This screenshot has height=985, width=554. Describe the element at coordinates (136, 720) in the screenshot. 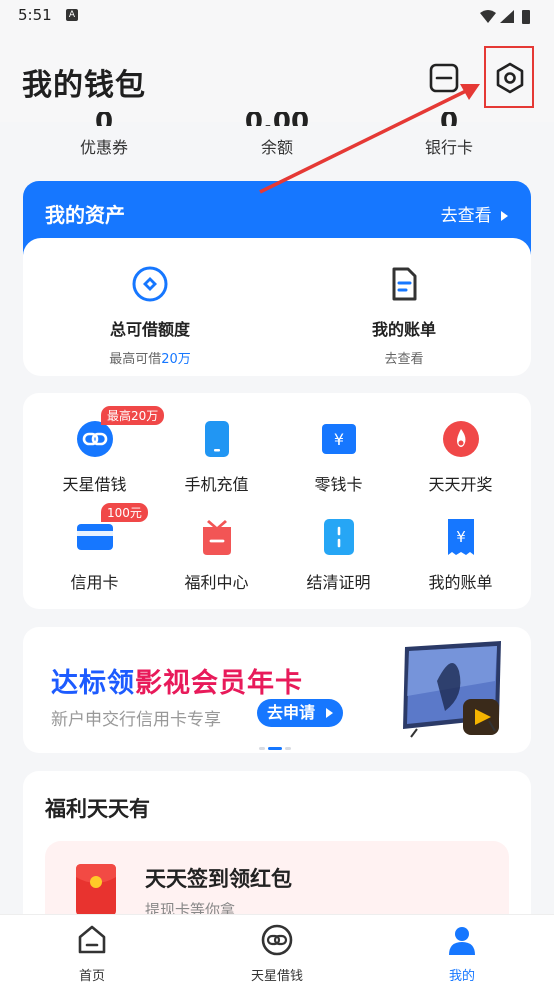

I see `banner-subtitle: 新户申交行信用卡专享` at that location.